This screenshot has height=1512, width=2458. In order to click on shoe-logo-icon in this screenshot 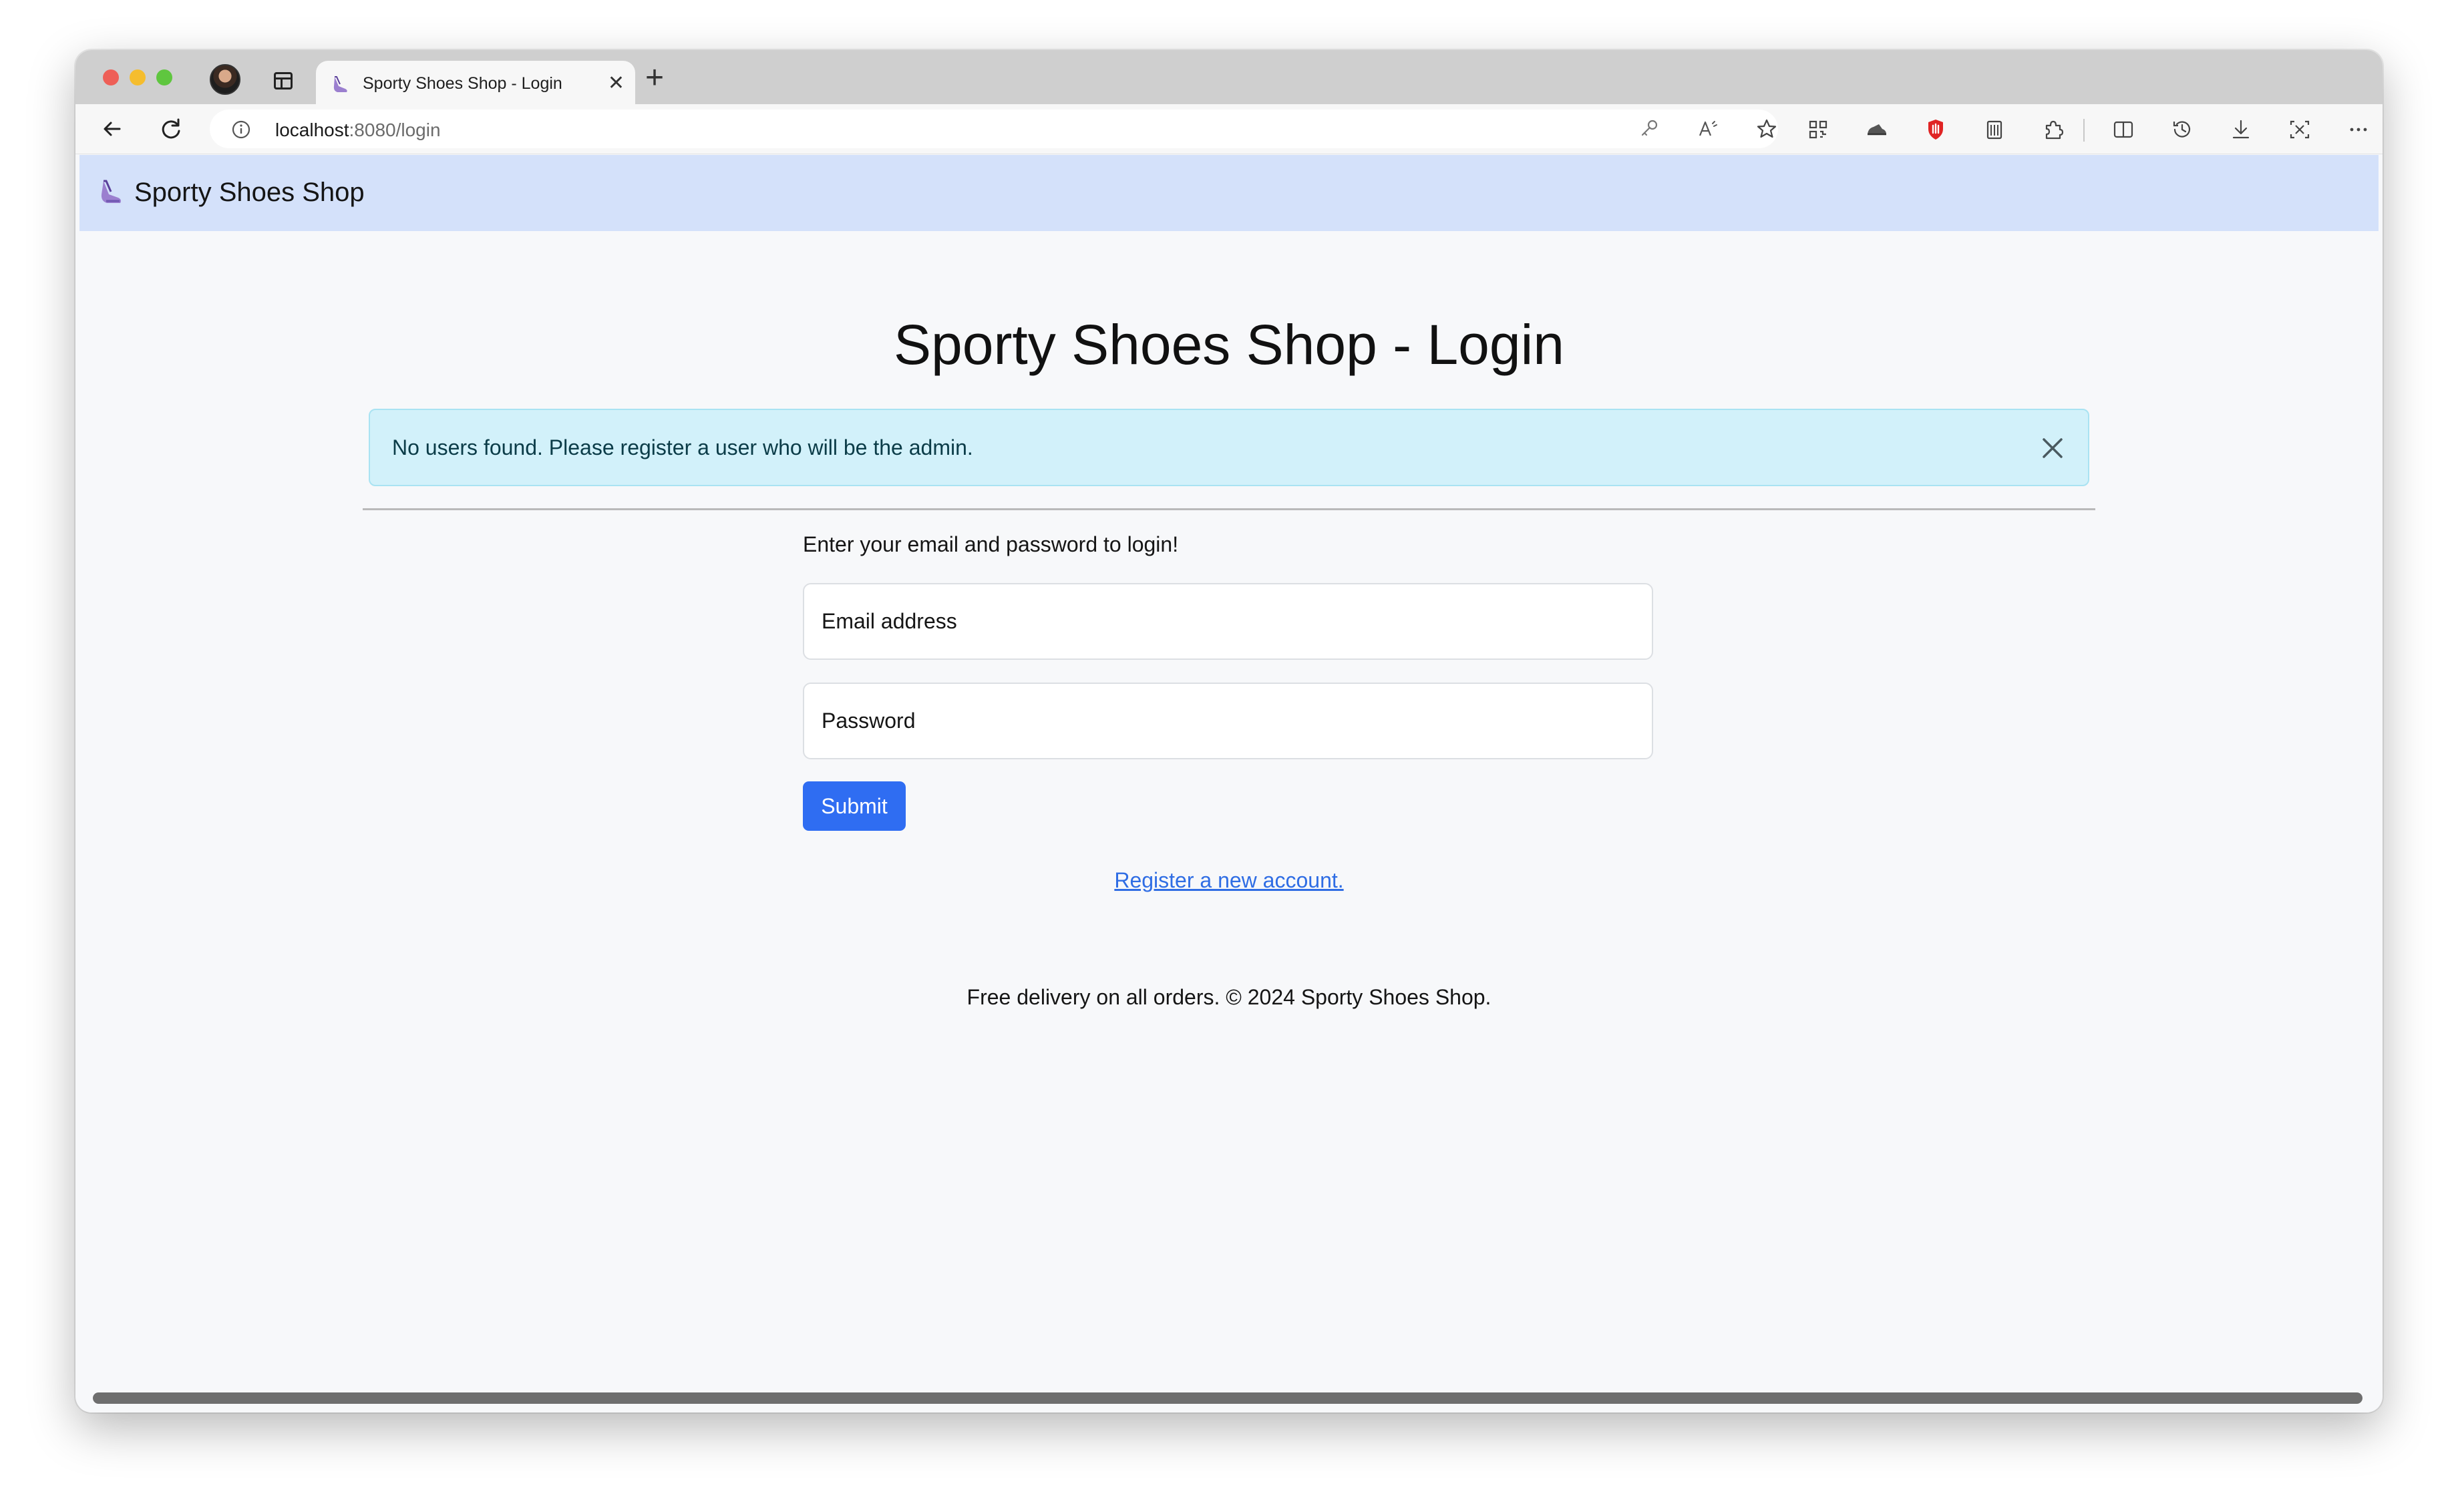, I will do `click(112, 192)`.